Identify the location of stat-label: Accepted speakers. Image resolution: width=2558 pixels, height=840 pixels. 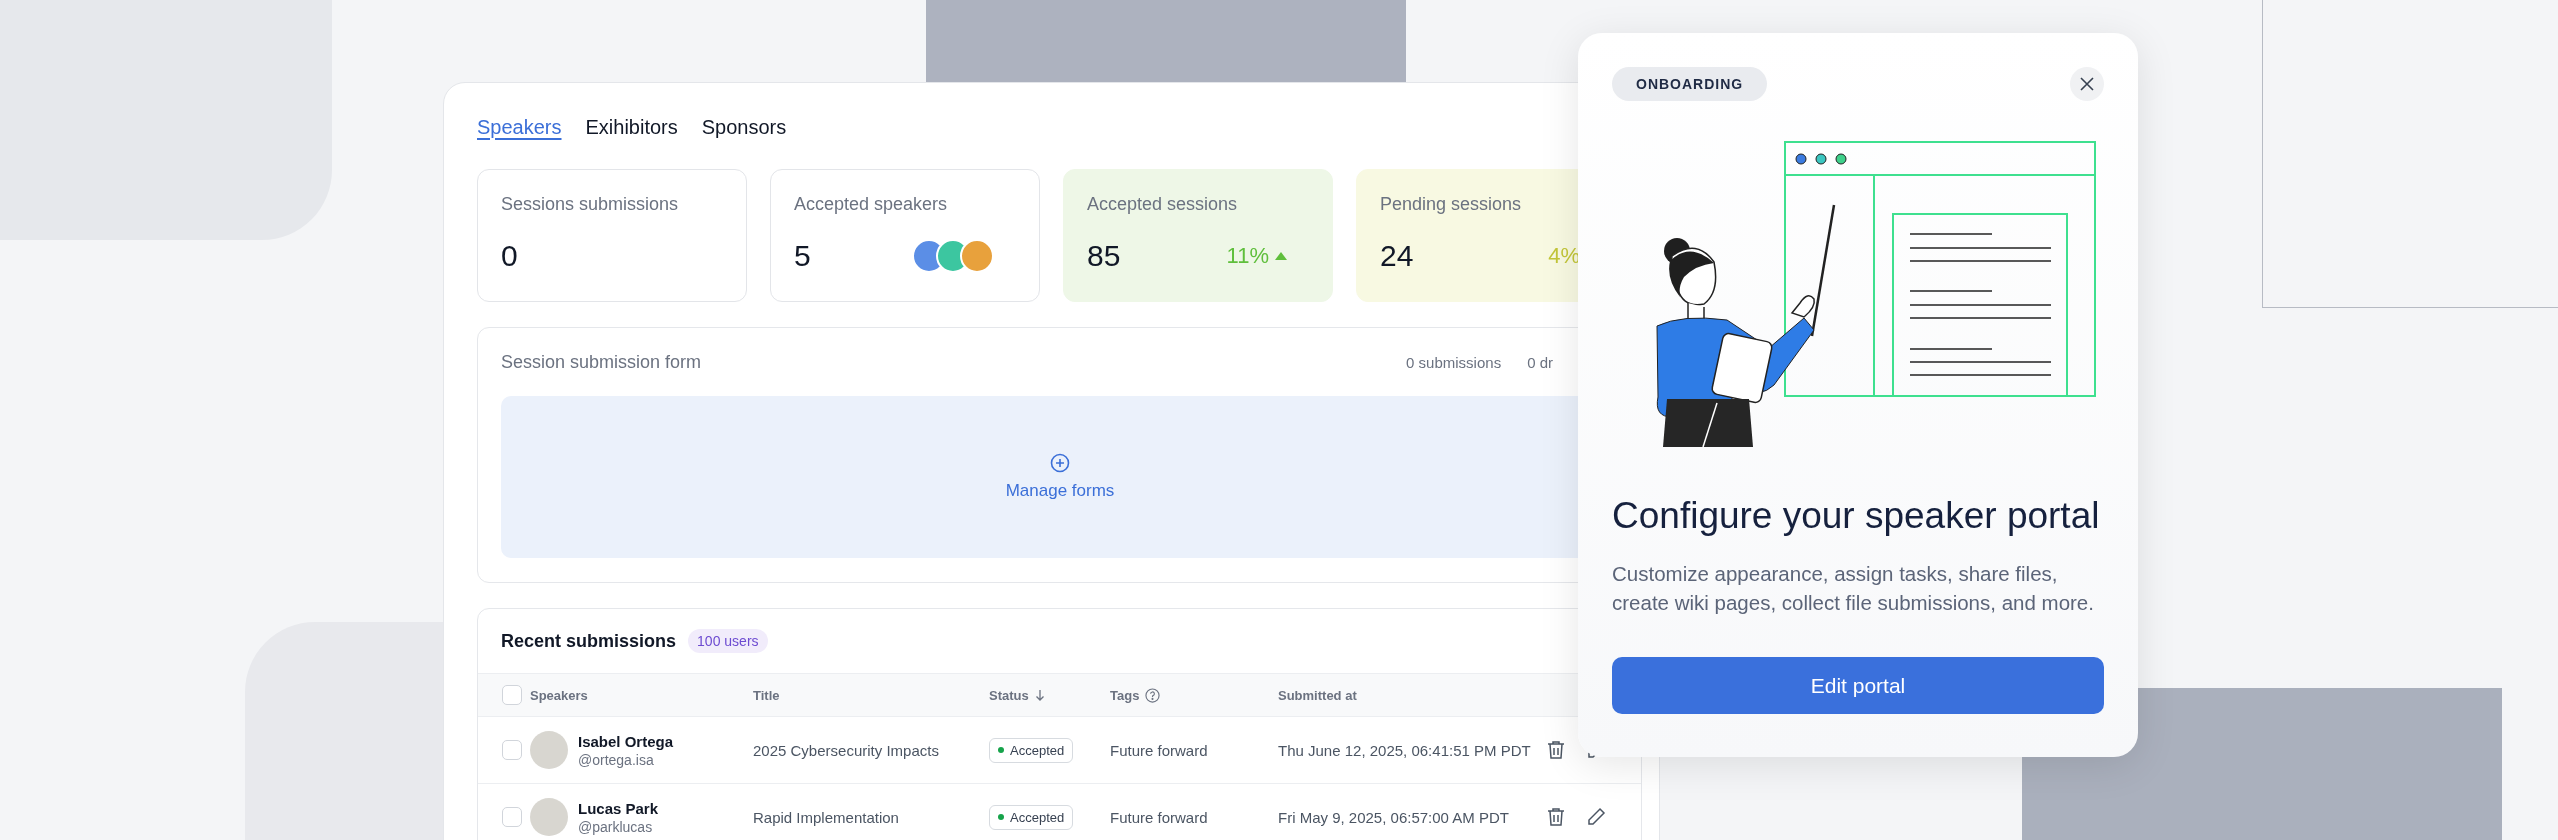
(871, 204).